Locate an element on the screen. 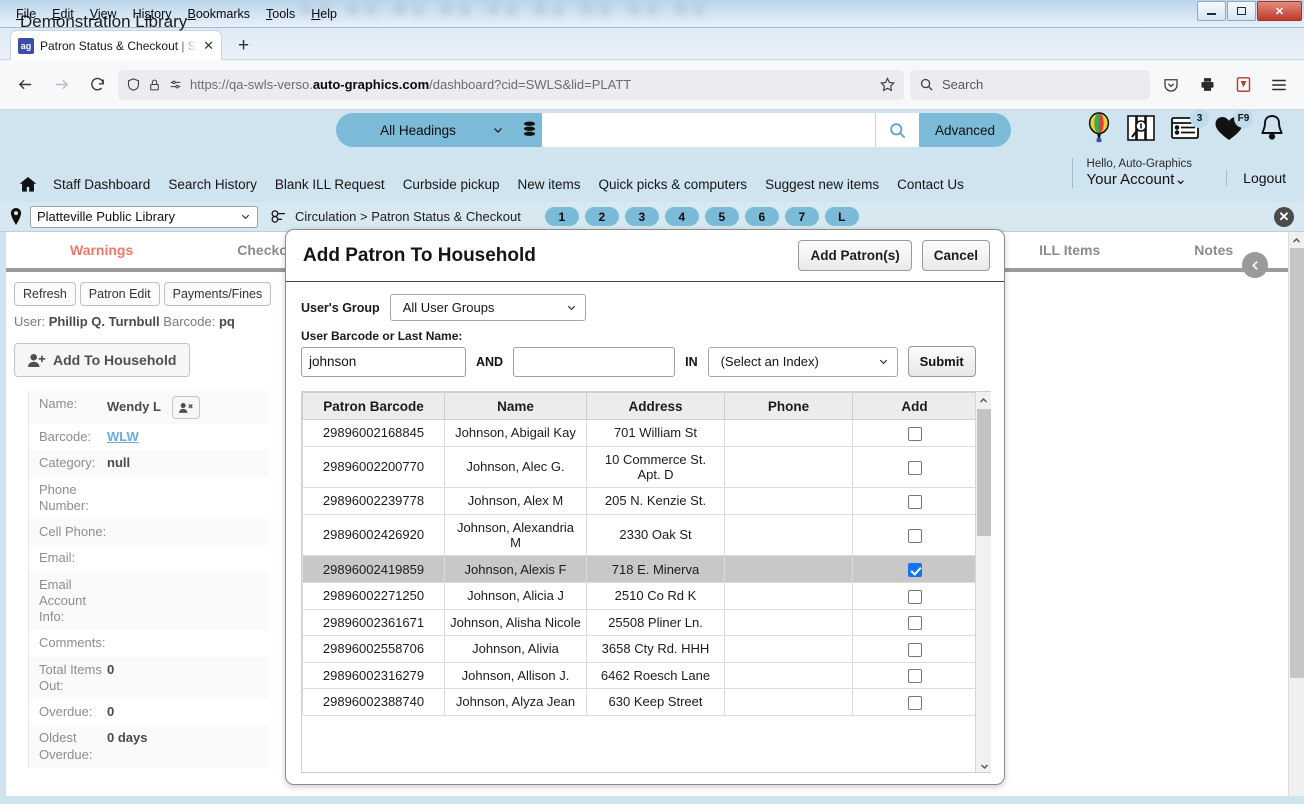 The height and width of the screenshot is (812, 1304). menu-tools: Tools is located at coordinates (280, 14).